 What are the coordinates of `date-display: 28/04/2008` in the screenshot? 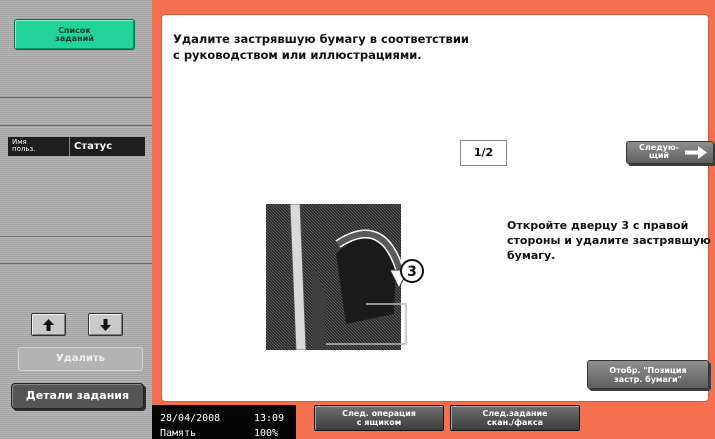 It's located at (190, 418).